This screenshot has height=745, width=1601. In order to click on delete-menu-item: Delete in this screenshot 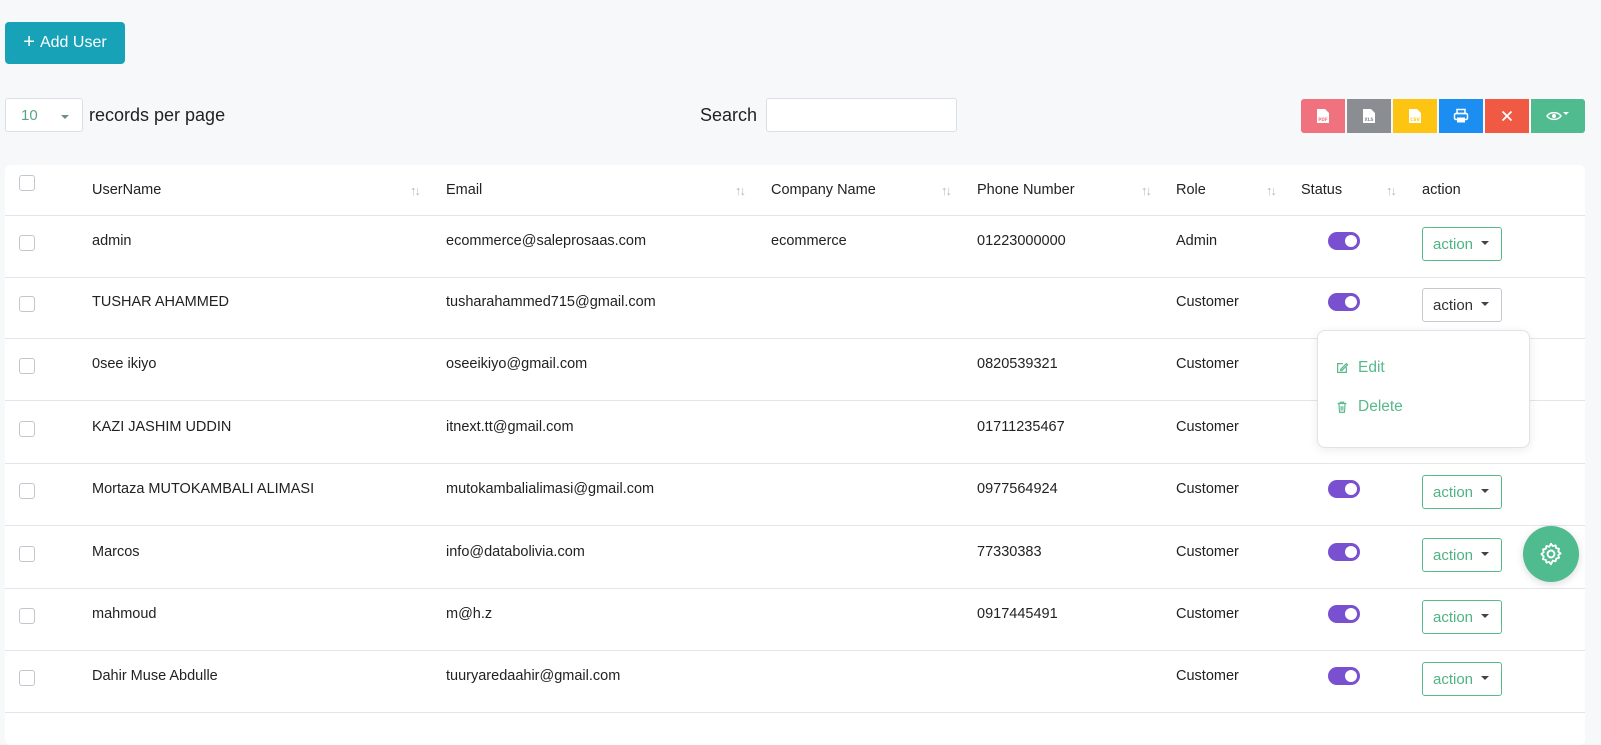, I will do `click(1369, 407)`.